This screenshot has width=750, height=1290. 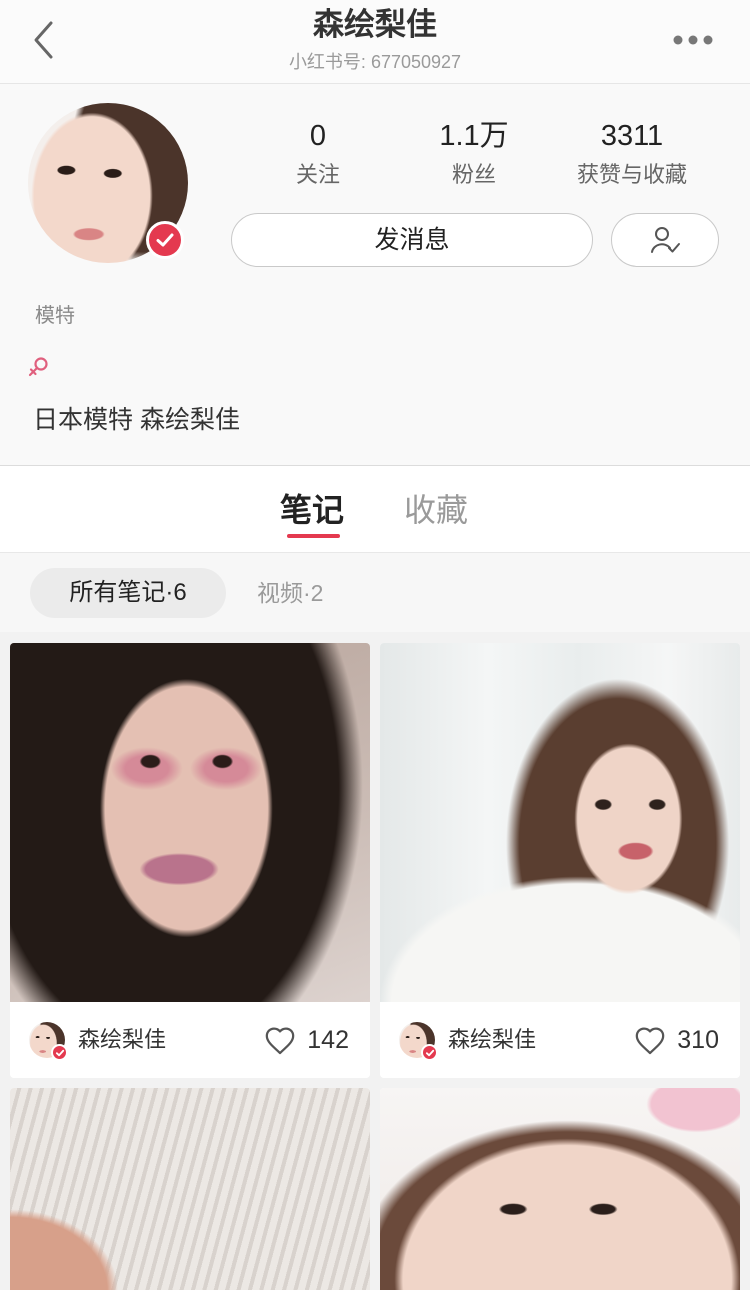 I want to click on stat-following: 0 关注, so click(x=318, y=153).